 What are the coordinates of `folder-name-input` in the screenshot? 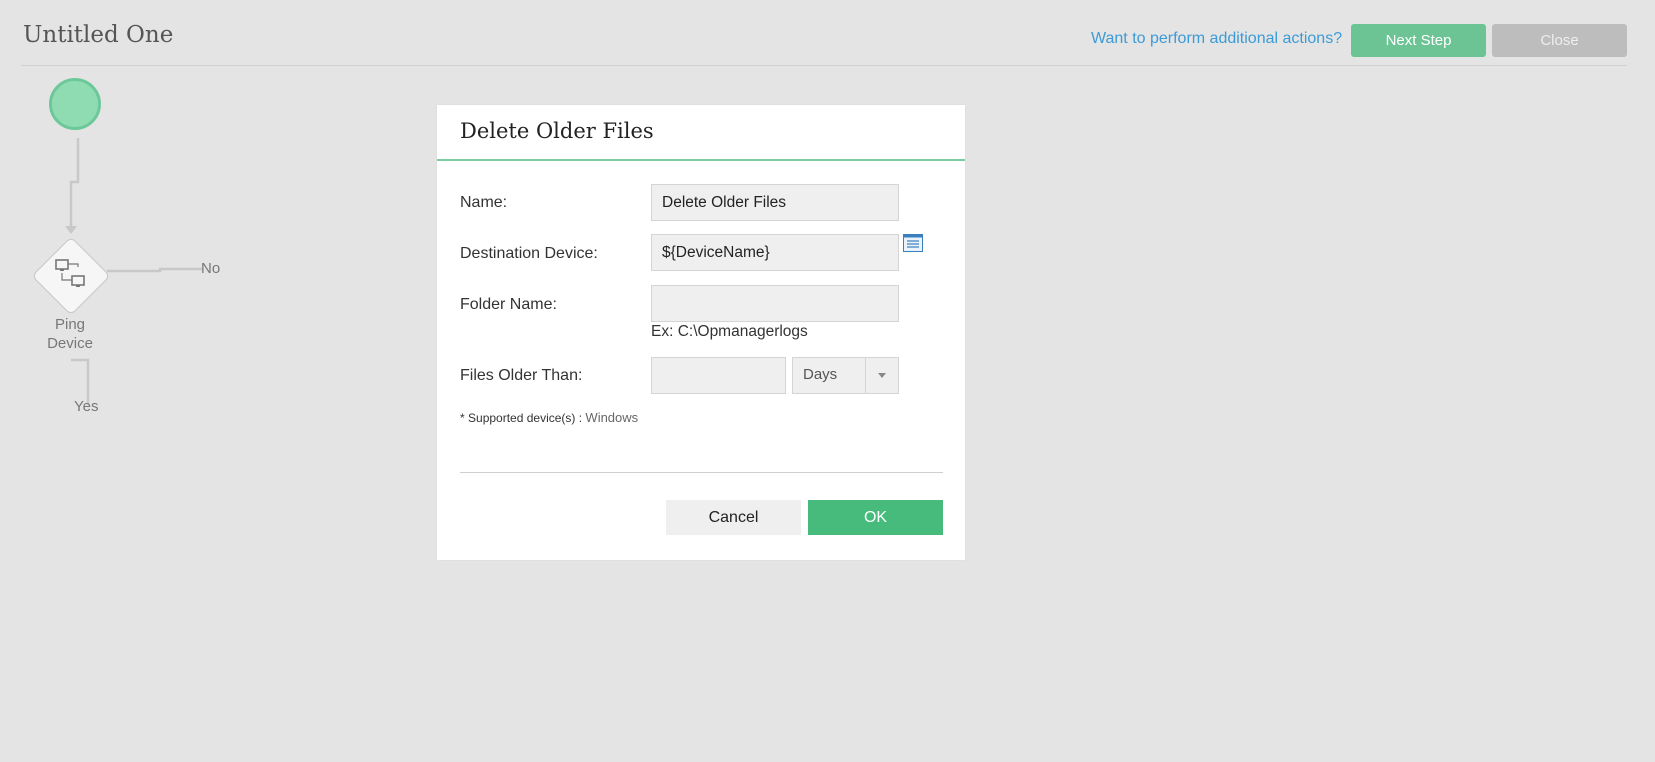 It's located at (775, 303).